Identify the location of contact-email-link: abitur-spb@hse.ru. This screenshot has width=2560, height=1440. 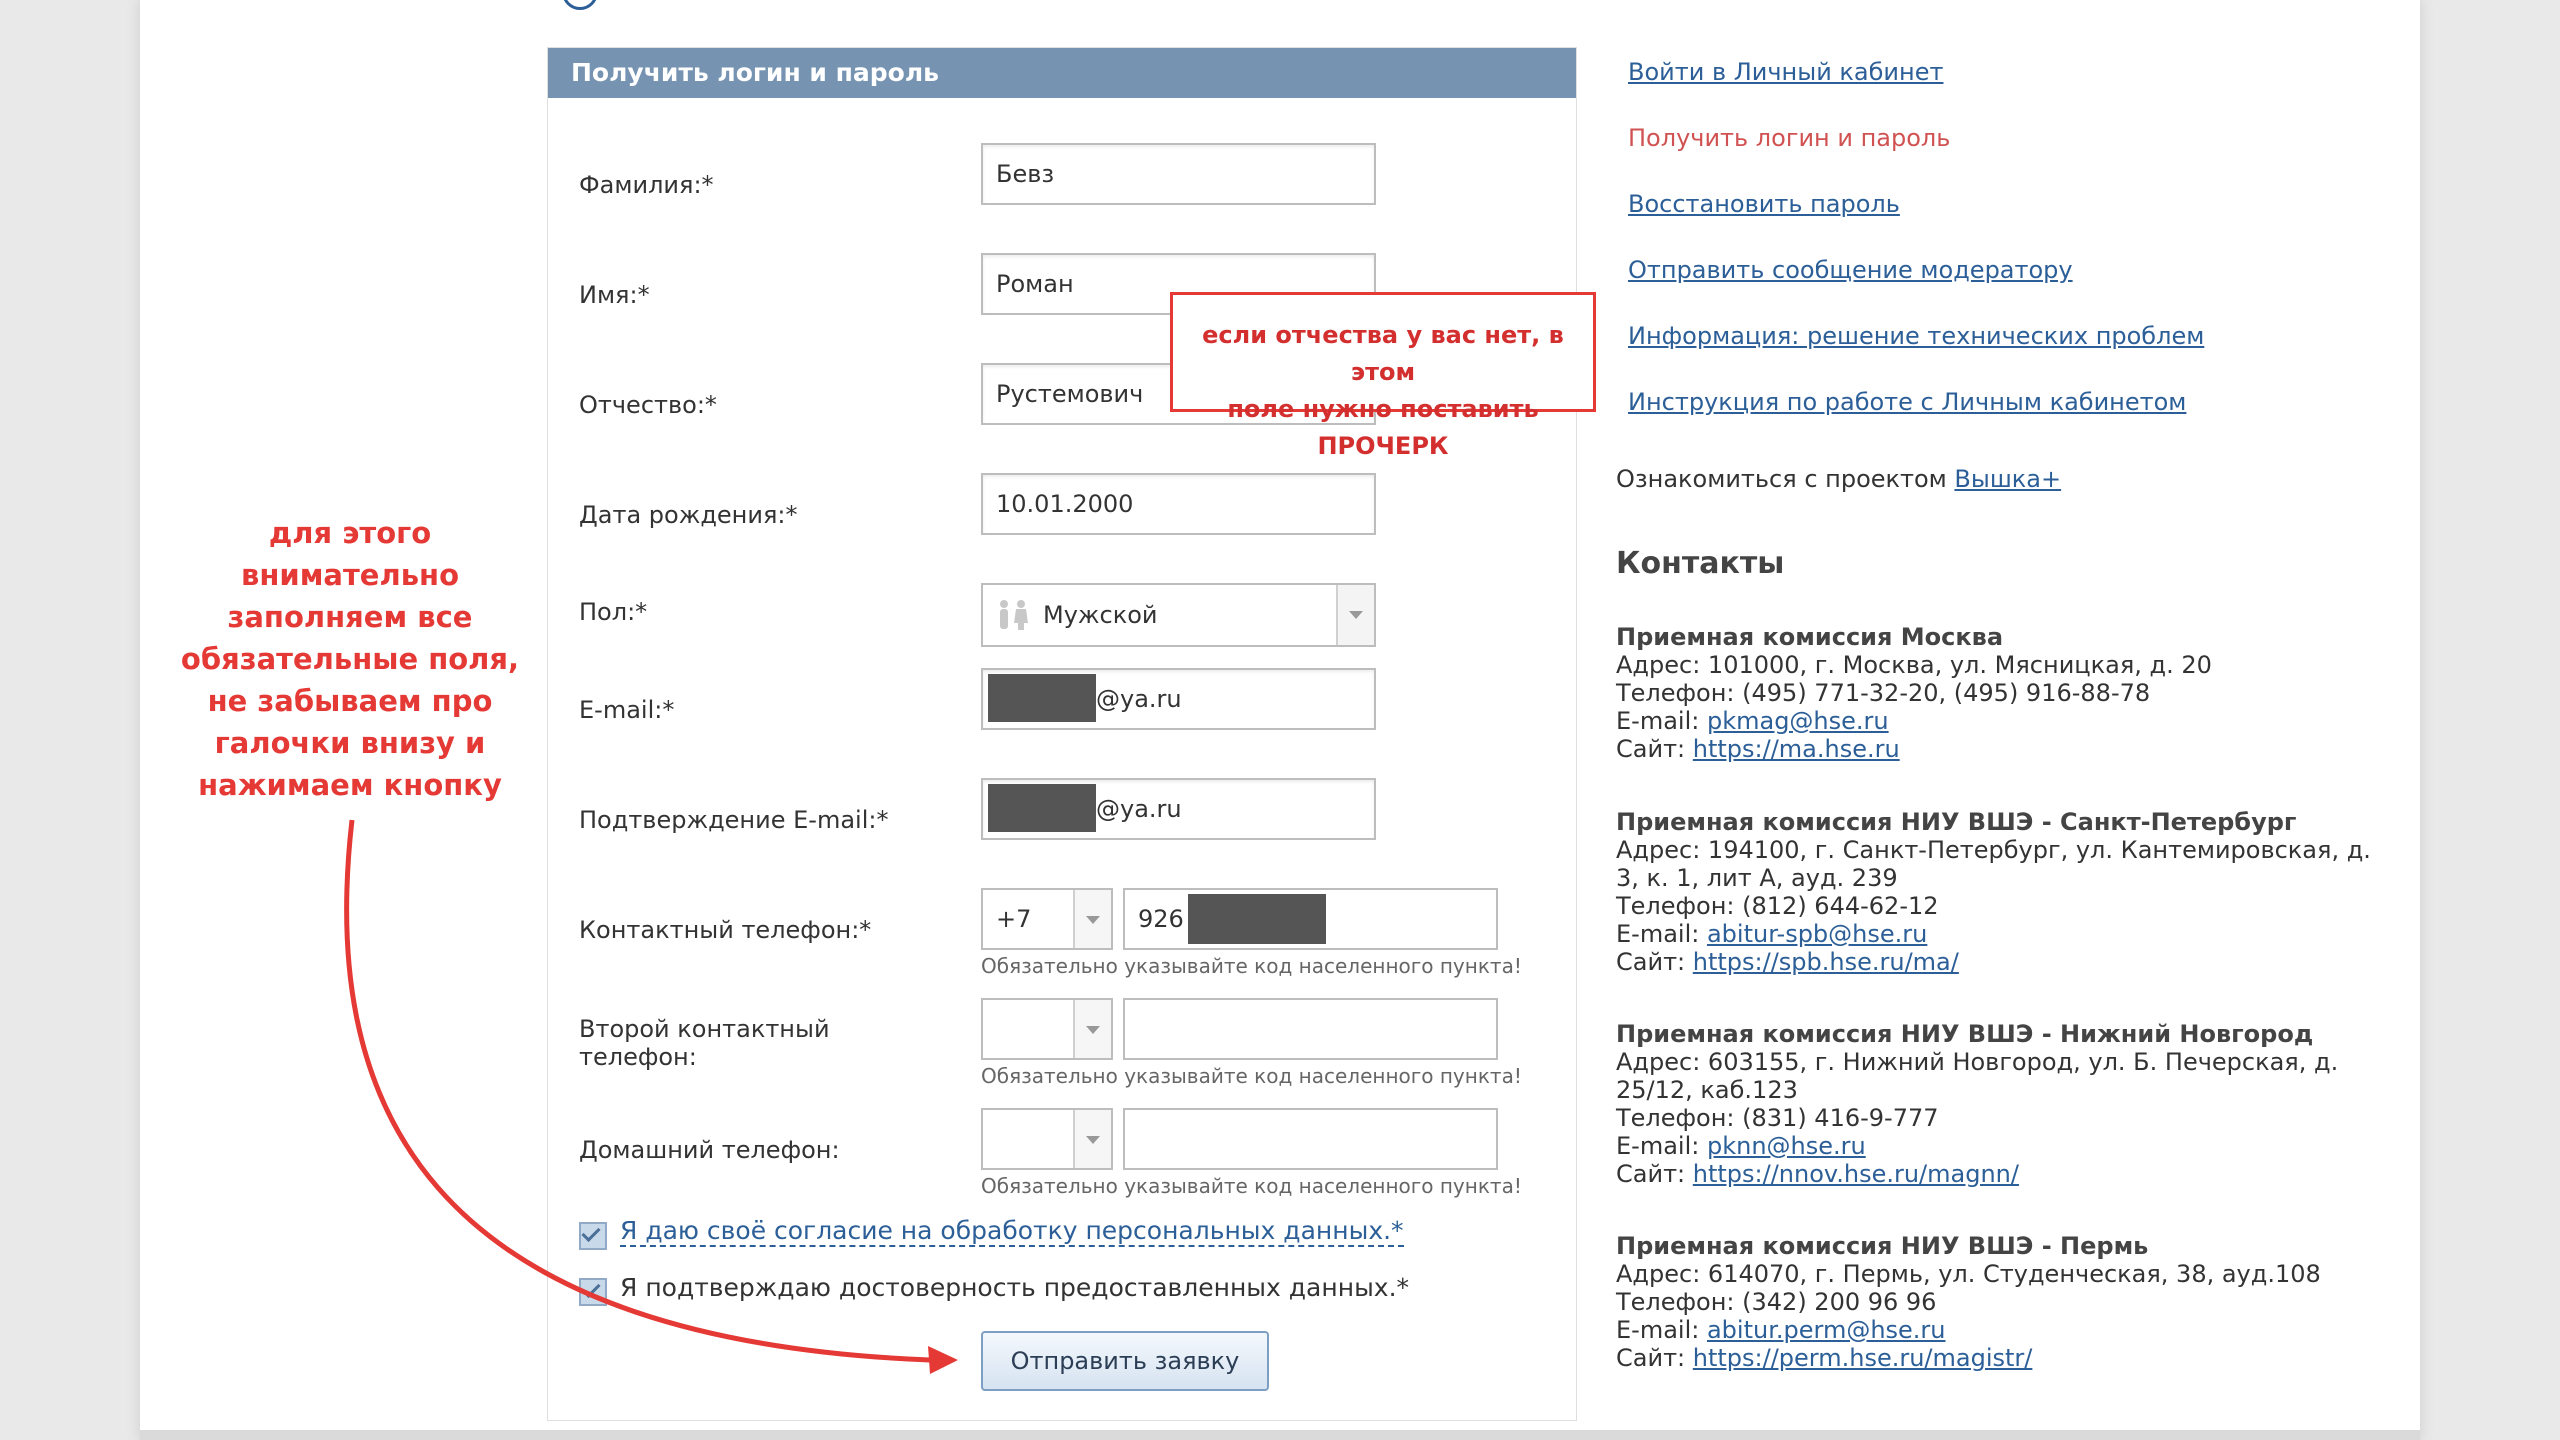
(1817, 934).